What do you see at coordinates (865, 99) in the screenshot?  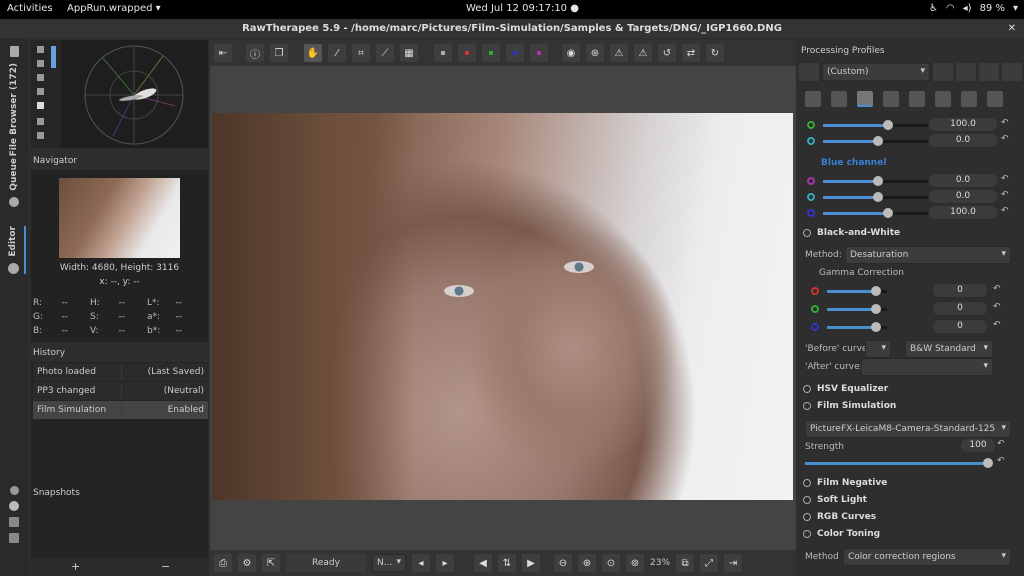 I see `color-tab-icon` at bounding box center [865, 99].